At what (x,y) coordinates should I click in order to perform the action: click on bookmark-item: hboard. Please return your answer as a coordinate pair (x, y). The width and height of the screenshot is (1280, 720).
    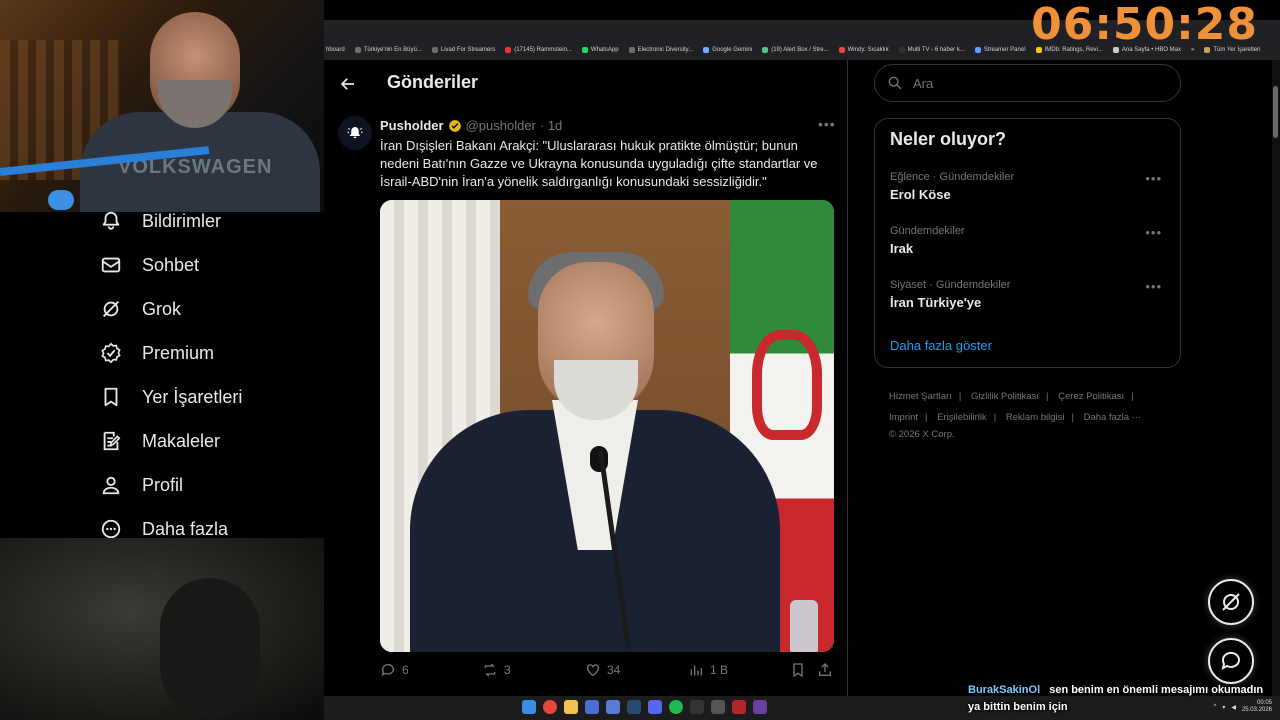
    Looking at the image, I should click on (335, 50).